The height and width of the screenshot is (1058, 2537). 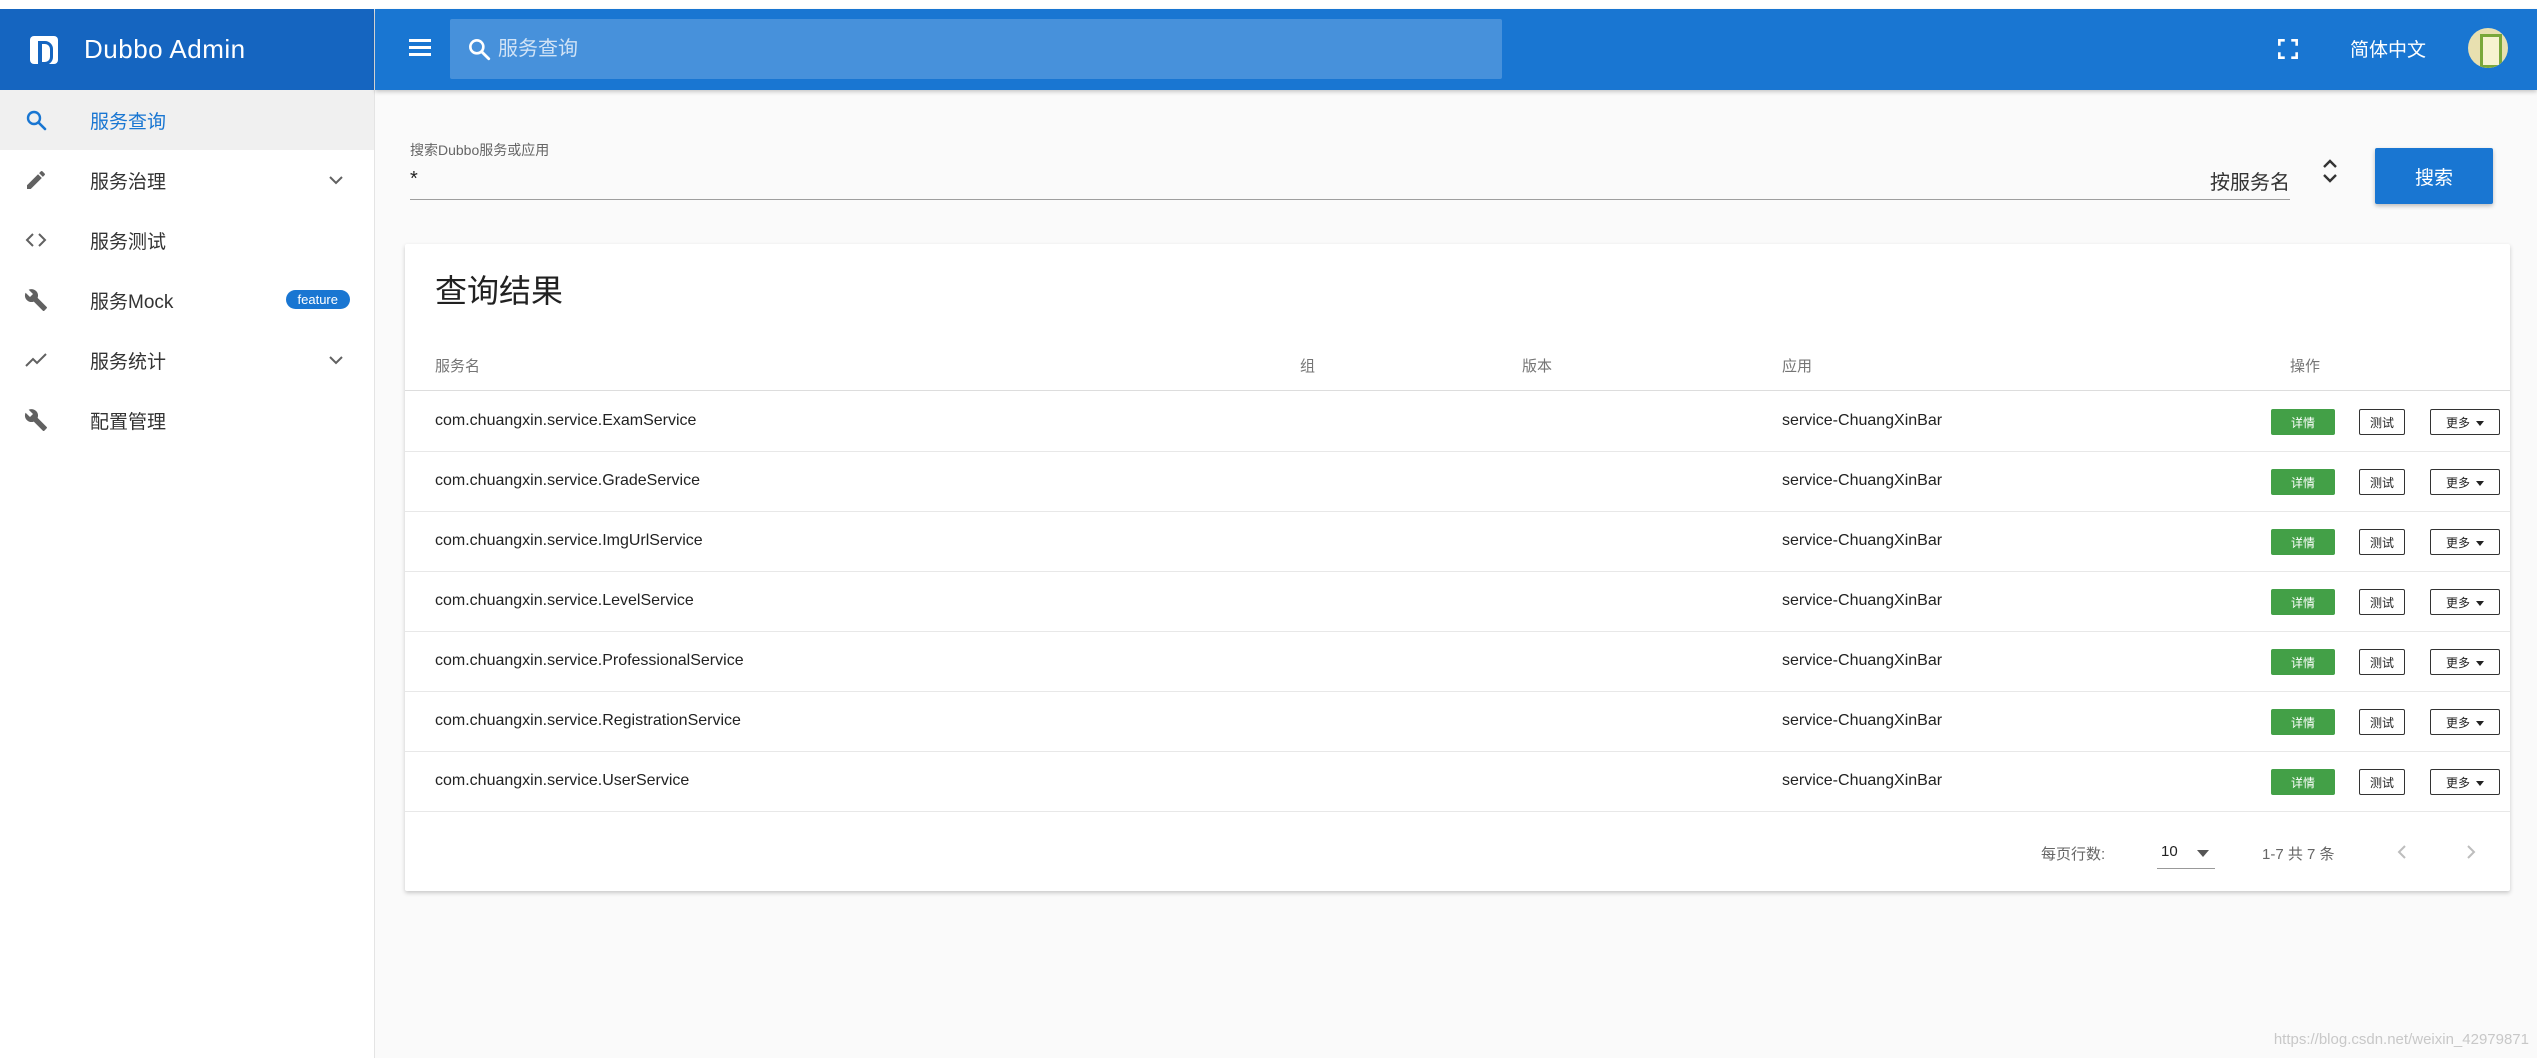 What do you see at coordinates (1307, 365) in the screenshot?
I see `column-header-group: 组` at bounding box center [1307, 365].